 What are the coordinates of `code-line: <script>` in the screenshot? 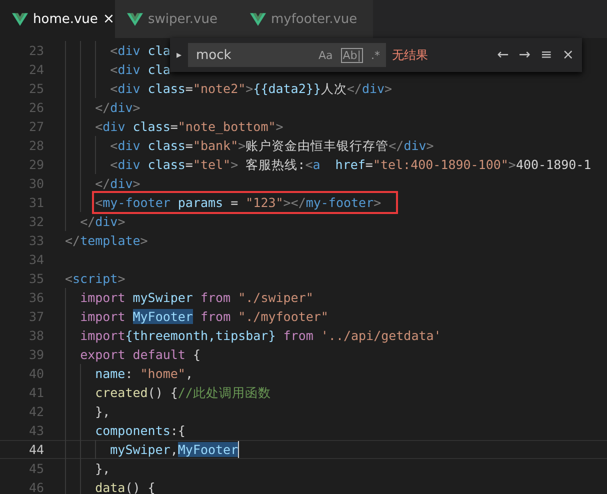 It's located at (95, 278).